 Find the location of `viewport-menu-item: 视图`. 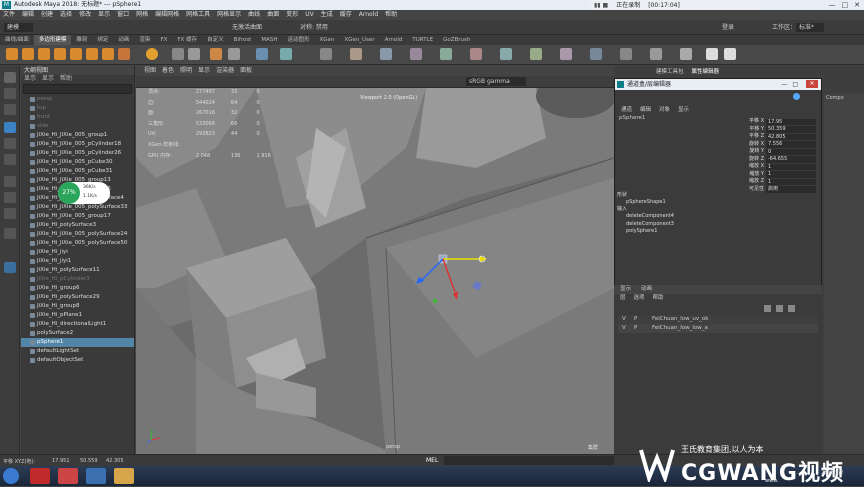

viewport-menu-item: 视图 is located at coordinates (150, 71).